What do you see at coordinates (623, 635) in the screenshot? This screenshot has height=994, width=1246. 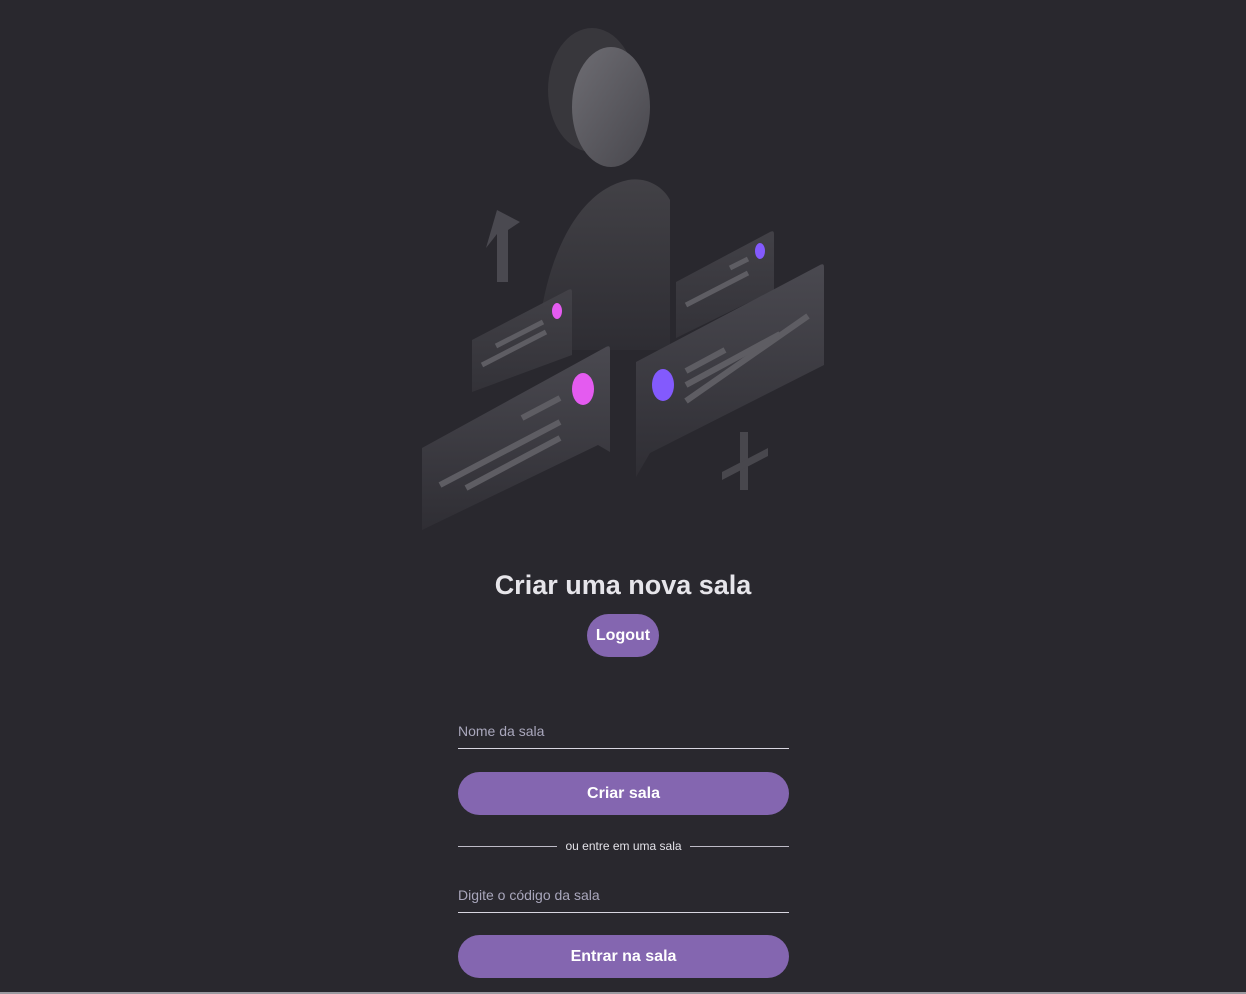 I see `logout-button: Logout` at bounding box center [623, 635].